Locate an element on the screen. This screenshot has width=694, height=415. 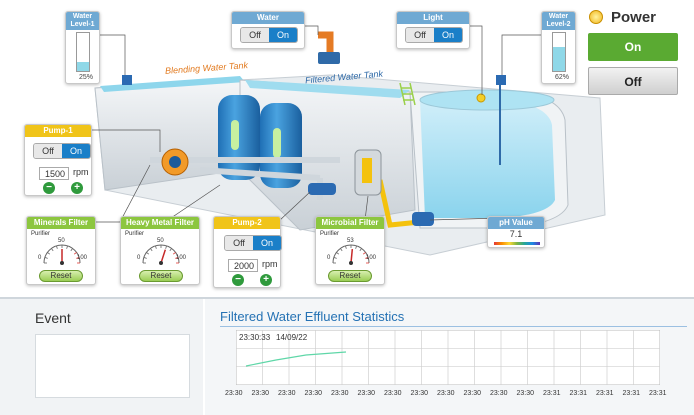
pump1-rpm-unit: rpm is located at coordinates (81, 172).